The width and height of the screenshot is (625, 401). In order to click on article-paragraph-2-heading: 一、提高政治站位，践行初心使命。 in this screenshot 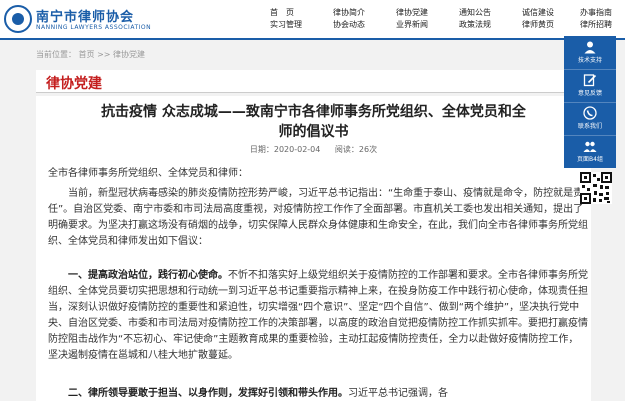, I will do `click(148, 275)`.